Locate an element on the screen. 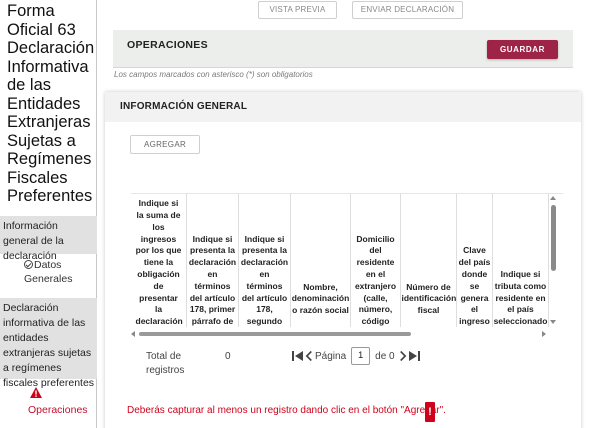 The height and width of the screenshot is (428, 589). general-info-header: INFORMACIÓN GENERAL is located at coordinates (343, 107).